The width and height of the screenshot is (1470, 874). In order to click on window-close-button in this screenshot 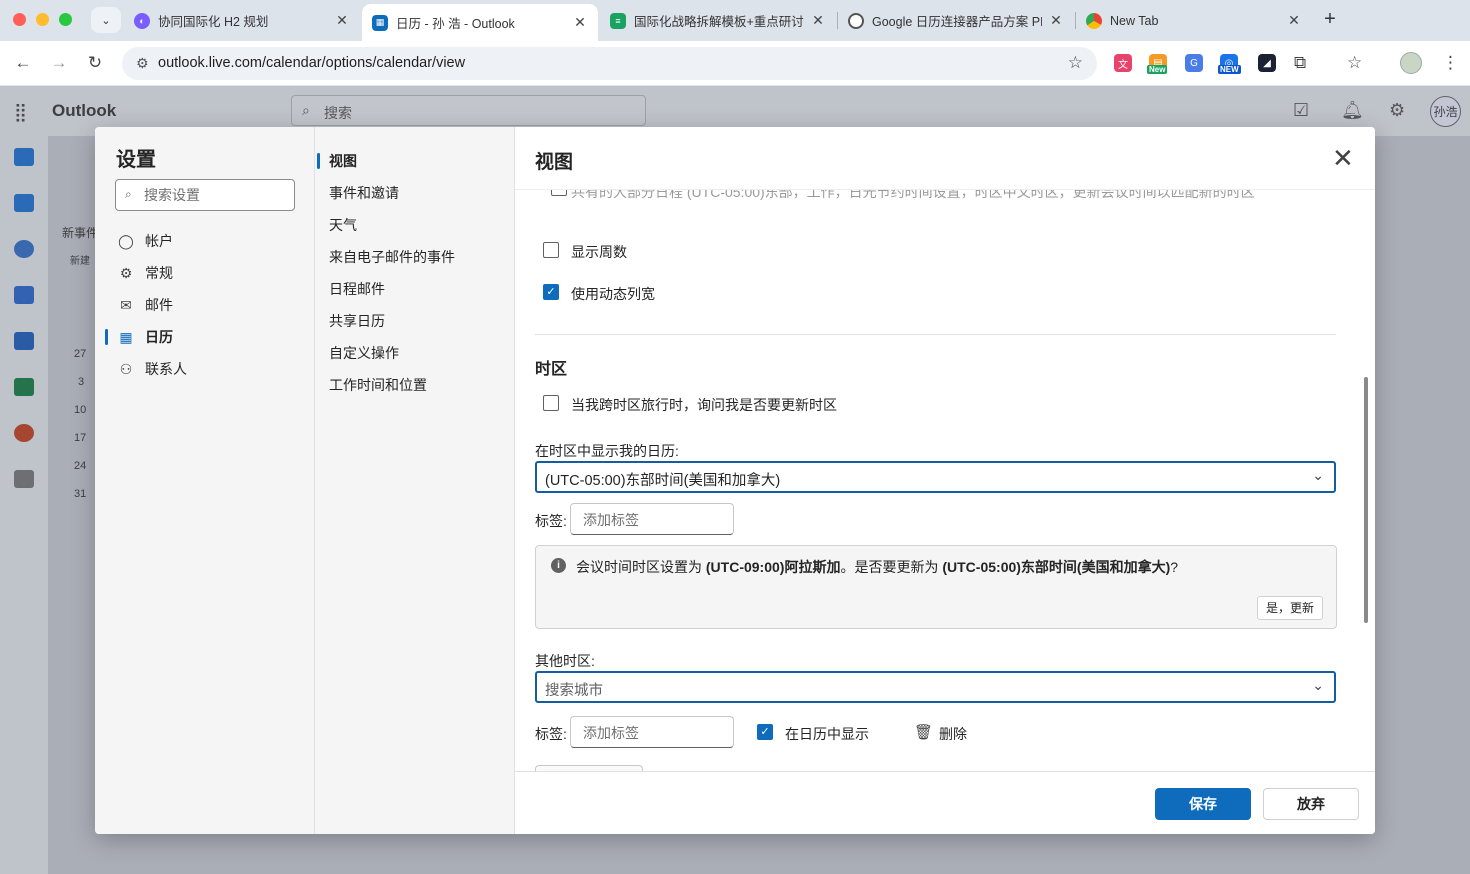, I will do `click(19, 19)`.